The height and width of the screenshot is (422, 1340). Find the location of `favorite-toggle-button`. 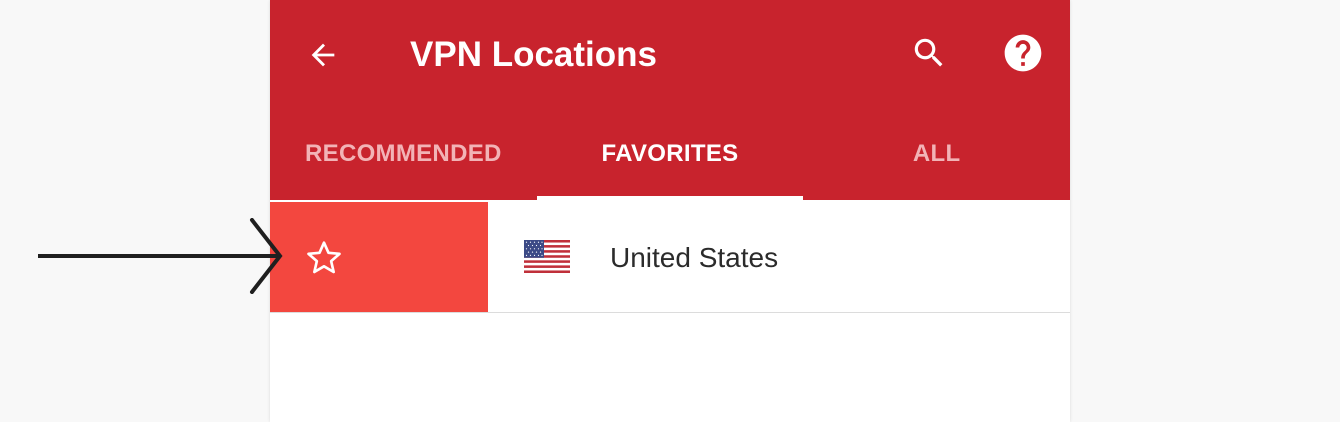

favorite-toggle-button is located at coordinates (379, 257).